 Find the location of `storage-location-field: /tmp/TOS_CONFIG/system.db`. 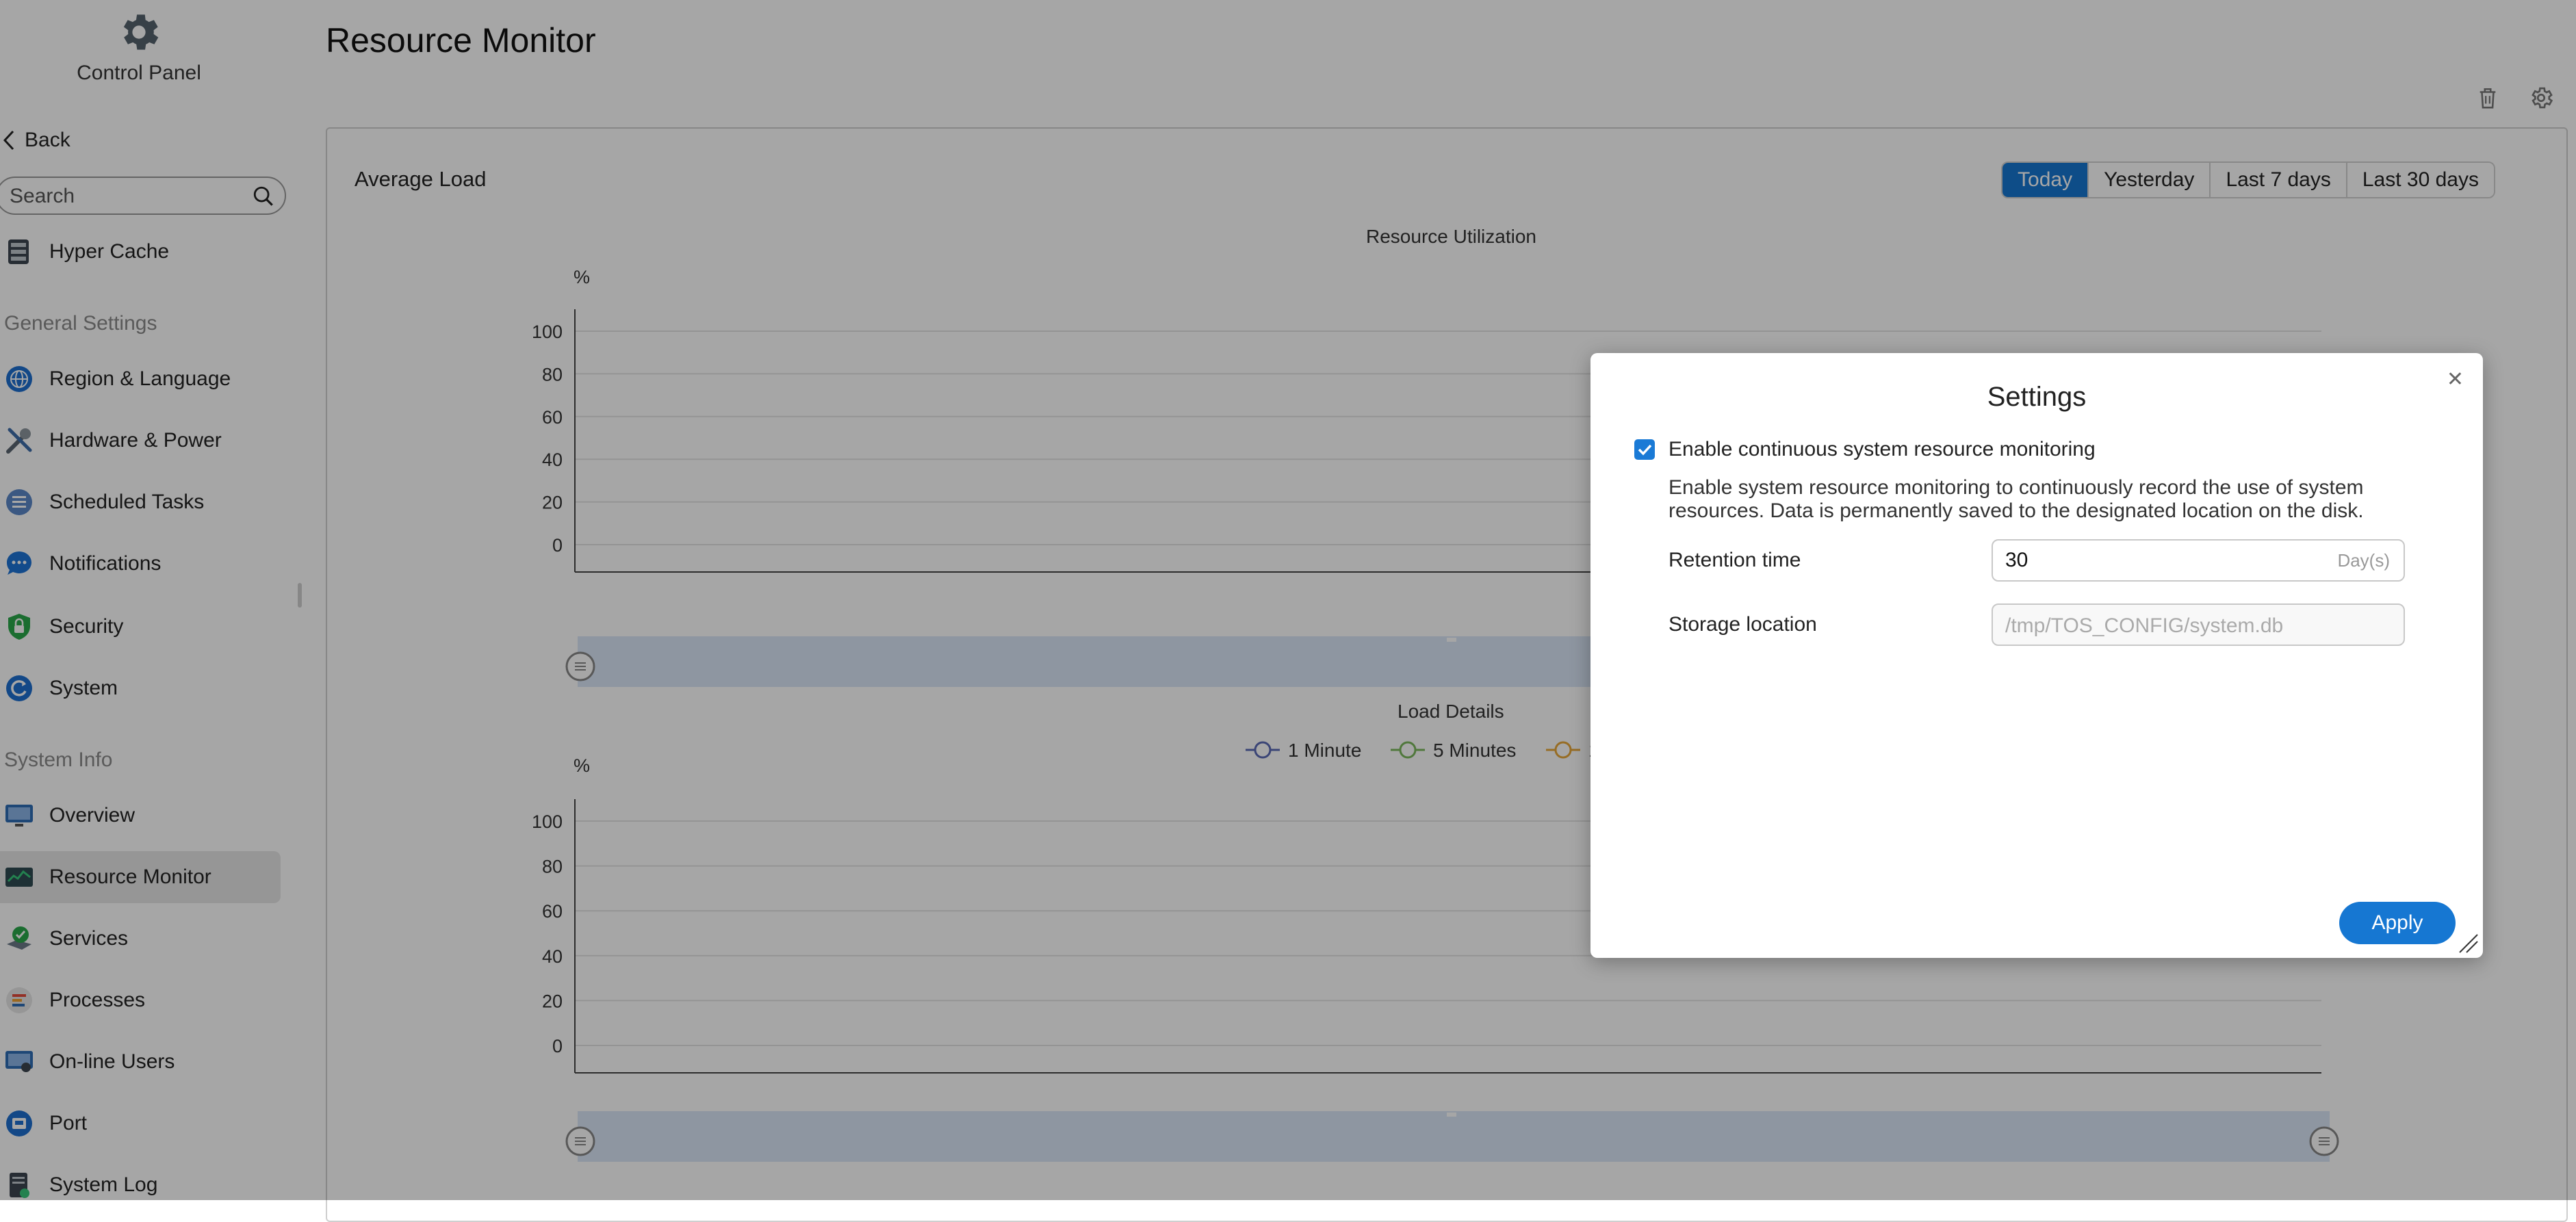

storage-location-field: /tmp/TOS_CONFIG/system.db is located at coordinates (2198, 624).